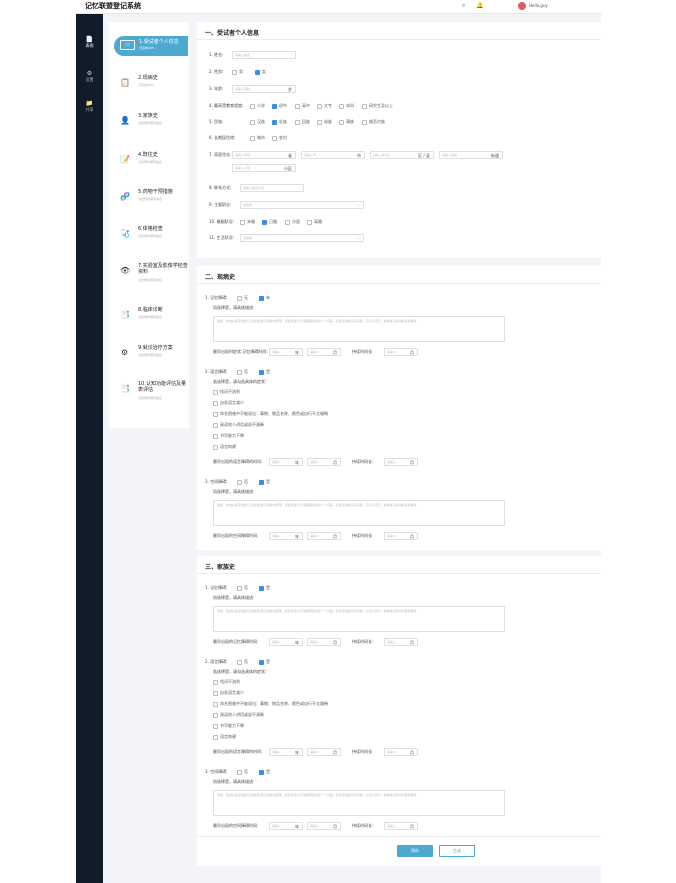 Image resolution: width=676 pixels, height=883 pixels. I want to click on step-item: 📝 4.既往史 点击预约填写信息, so click(149, 162).